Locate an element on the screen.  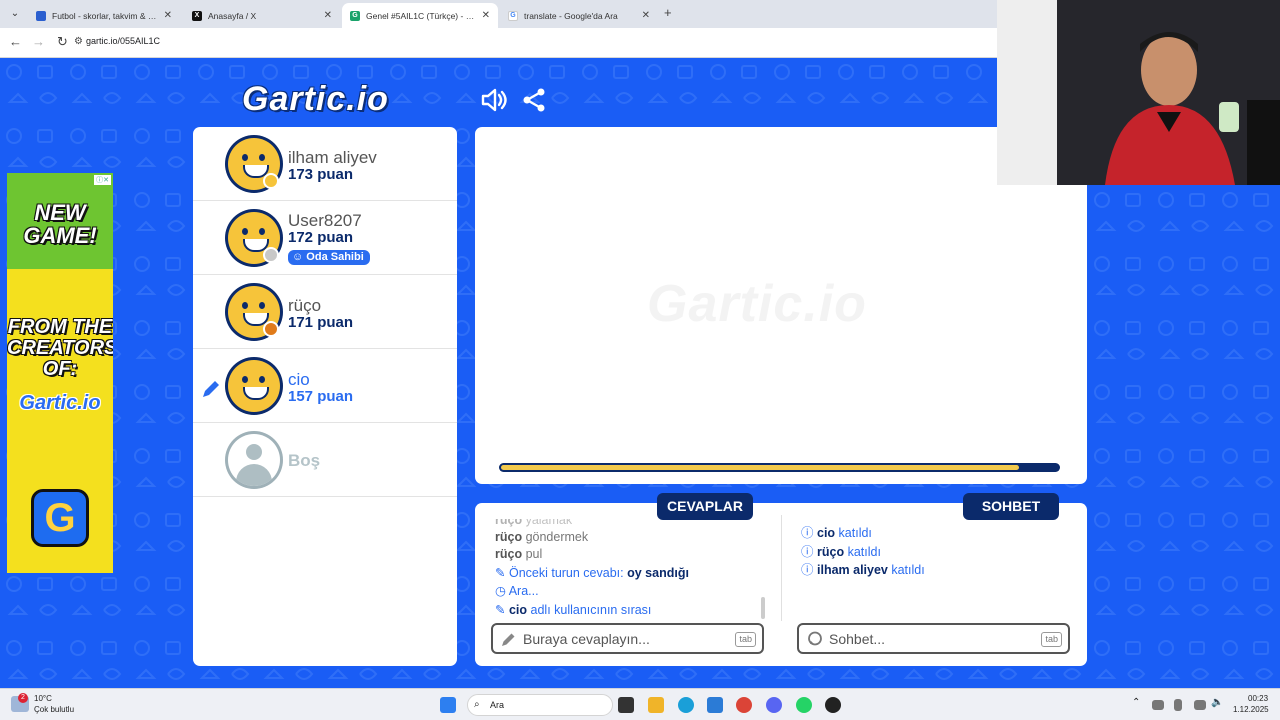
ad-brand: Gartic.io is located at coordinates (60, 403).